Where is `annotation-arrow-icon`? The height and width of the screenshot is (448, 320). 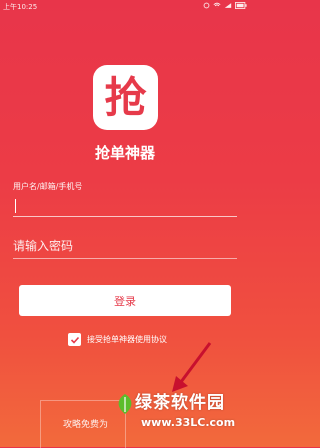 annotation-arrow-icon is located at coordinates (192, 367).